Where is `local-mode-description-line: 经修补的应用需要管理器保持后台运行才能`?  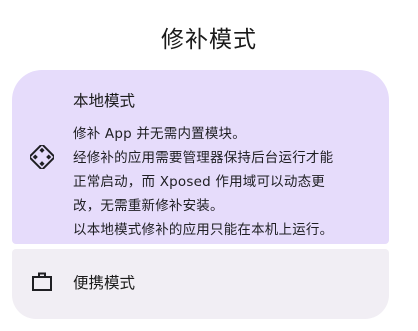 local-mode-description-line: 经修补的应用需要管理器保持后台运行才能 is located at coordinates (203, 158).